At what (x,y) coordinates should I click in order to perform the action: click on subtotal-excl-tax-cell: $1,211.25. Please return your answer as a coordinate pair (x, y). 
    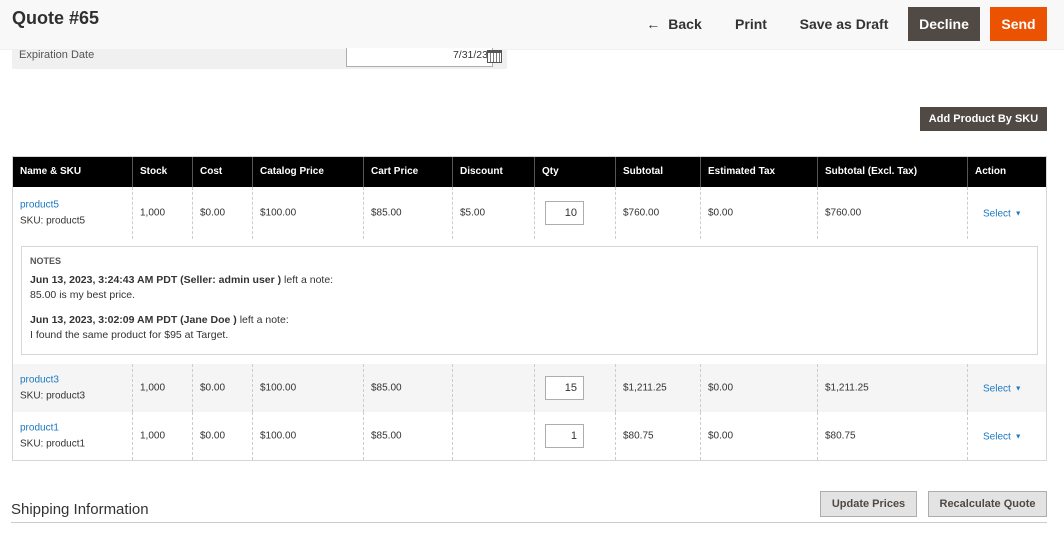
    Looking at the image, I should click on (847, 388).